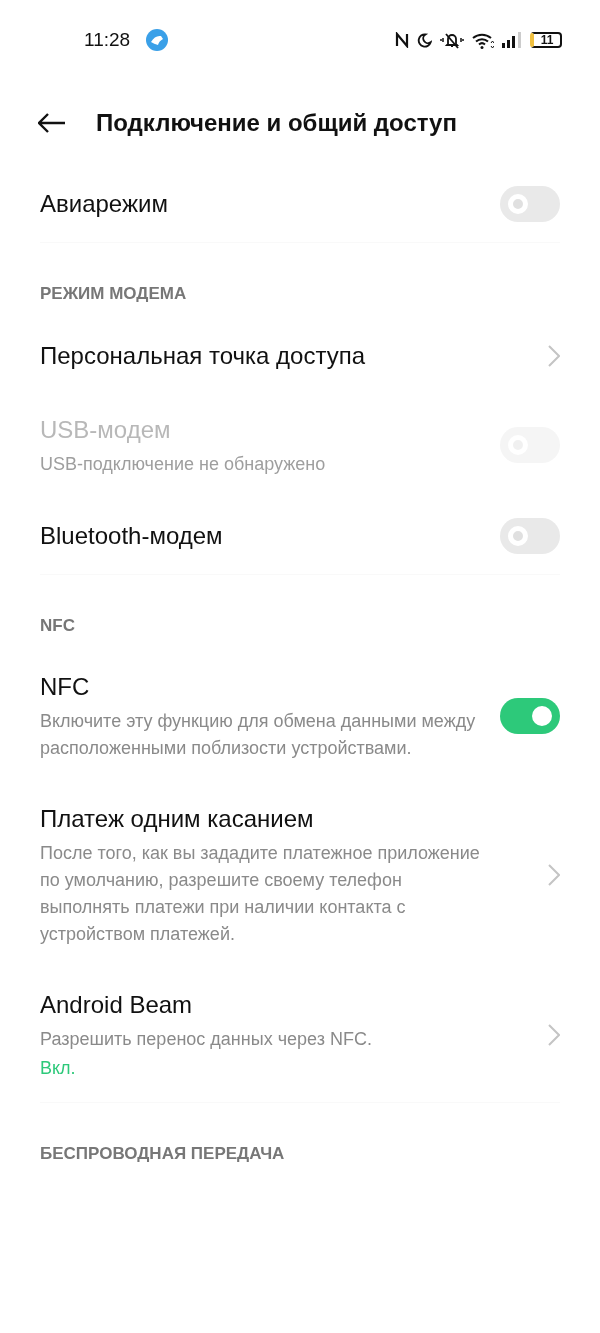 The height and width of the screenshot is (1333, 600). I want to click on settings-row: NFC Включите эту функцию для обмена данными между расположенными поблизости устройствами., so click(300, 716).